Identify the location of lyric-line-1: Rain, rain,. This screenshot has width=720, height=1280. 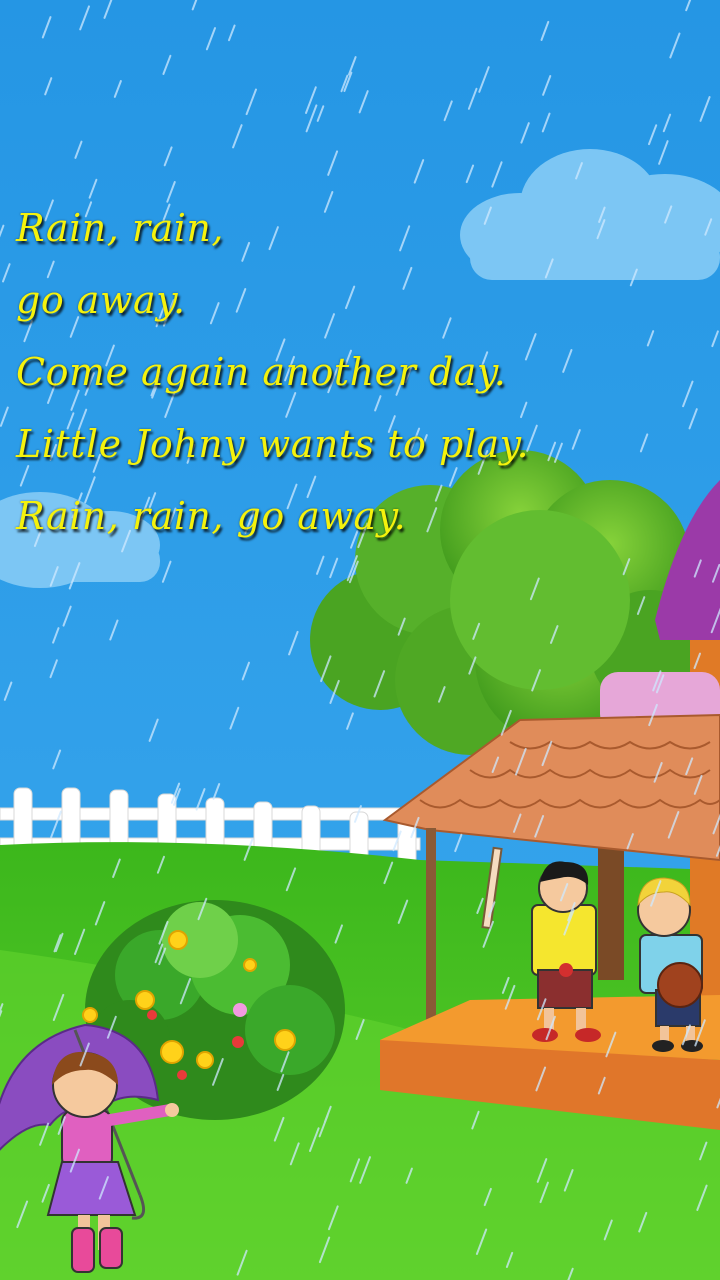
(120, 228).